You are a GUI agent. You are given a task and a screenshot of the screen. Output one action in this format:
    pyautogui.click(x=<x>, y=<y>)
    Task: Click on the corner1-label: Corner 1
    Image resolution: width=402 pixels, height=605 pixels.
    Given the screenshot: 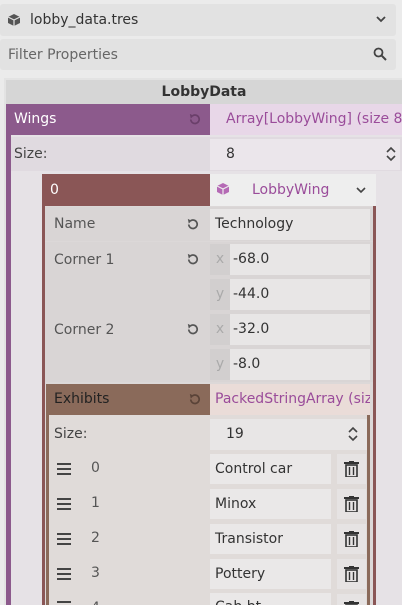 What is the action you would take?
    pyautogui.click(x=84, y=260)
    